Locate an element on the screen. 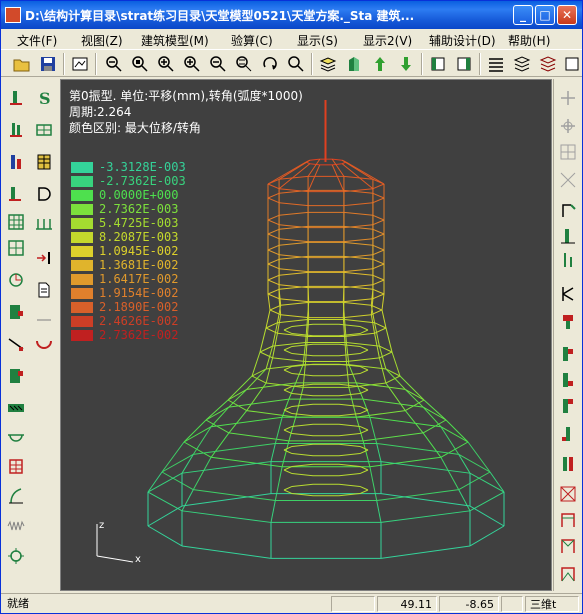 The height and width of the screenshot is (614, 583). layers-icon is located at coordinates (328, 64).